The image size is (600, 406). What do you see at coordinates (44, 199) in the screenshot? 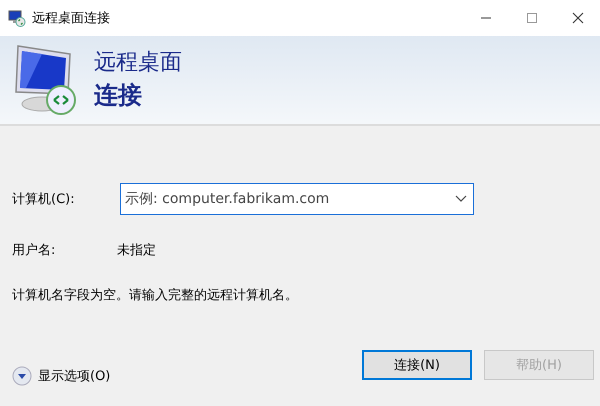
I see `computer-label: 计算机(C):` at bounding box center [44, 199].